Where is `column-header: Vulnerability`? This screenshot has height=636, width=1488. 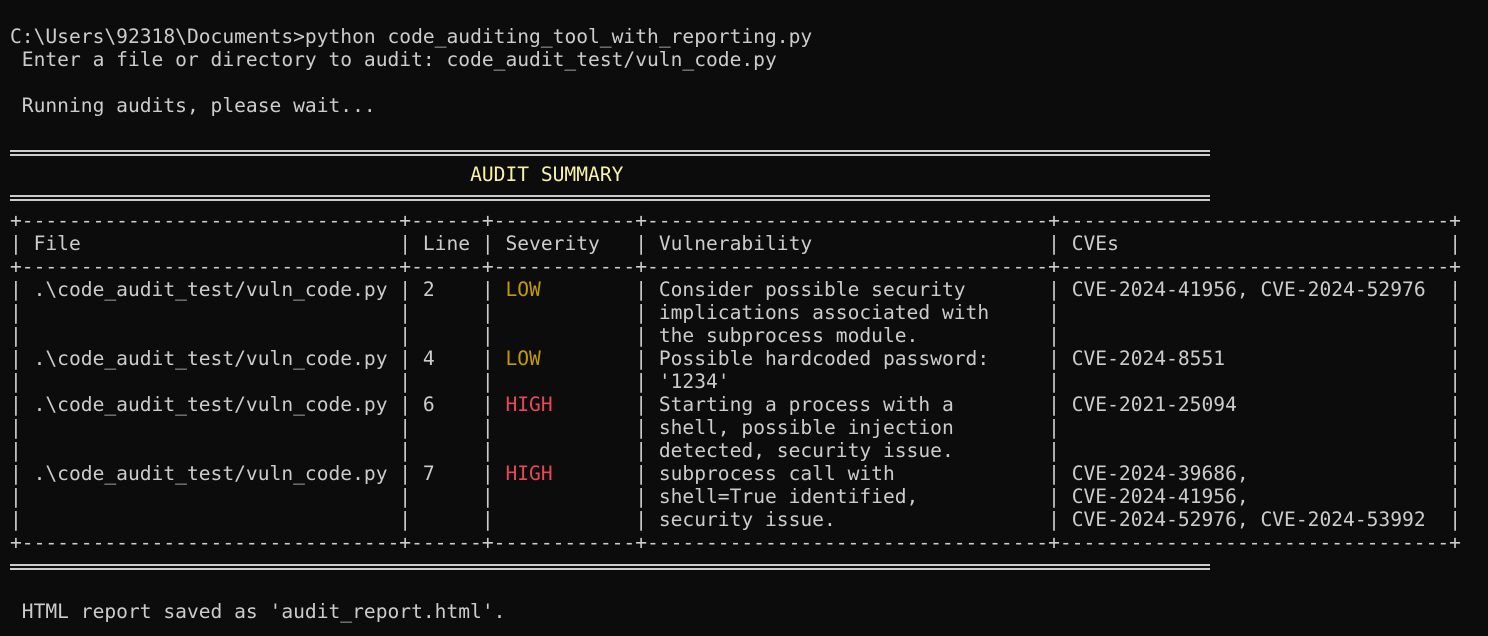
column-header: Vulnerability is located at coordinates (735, 243).